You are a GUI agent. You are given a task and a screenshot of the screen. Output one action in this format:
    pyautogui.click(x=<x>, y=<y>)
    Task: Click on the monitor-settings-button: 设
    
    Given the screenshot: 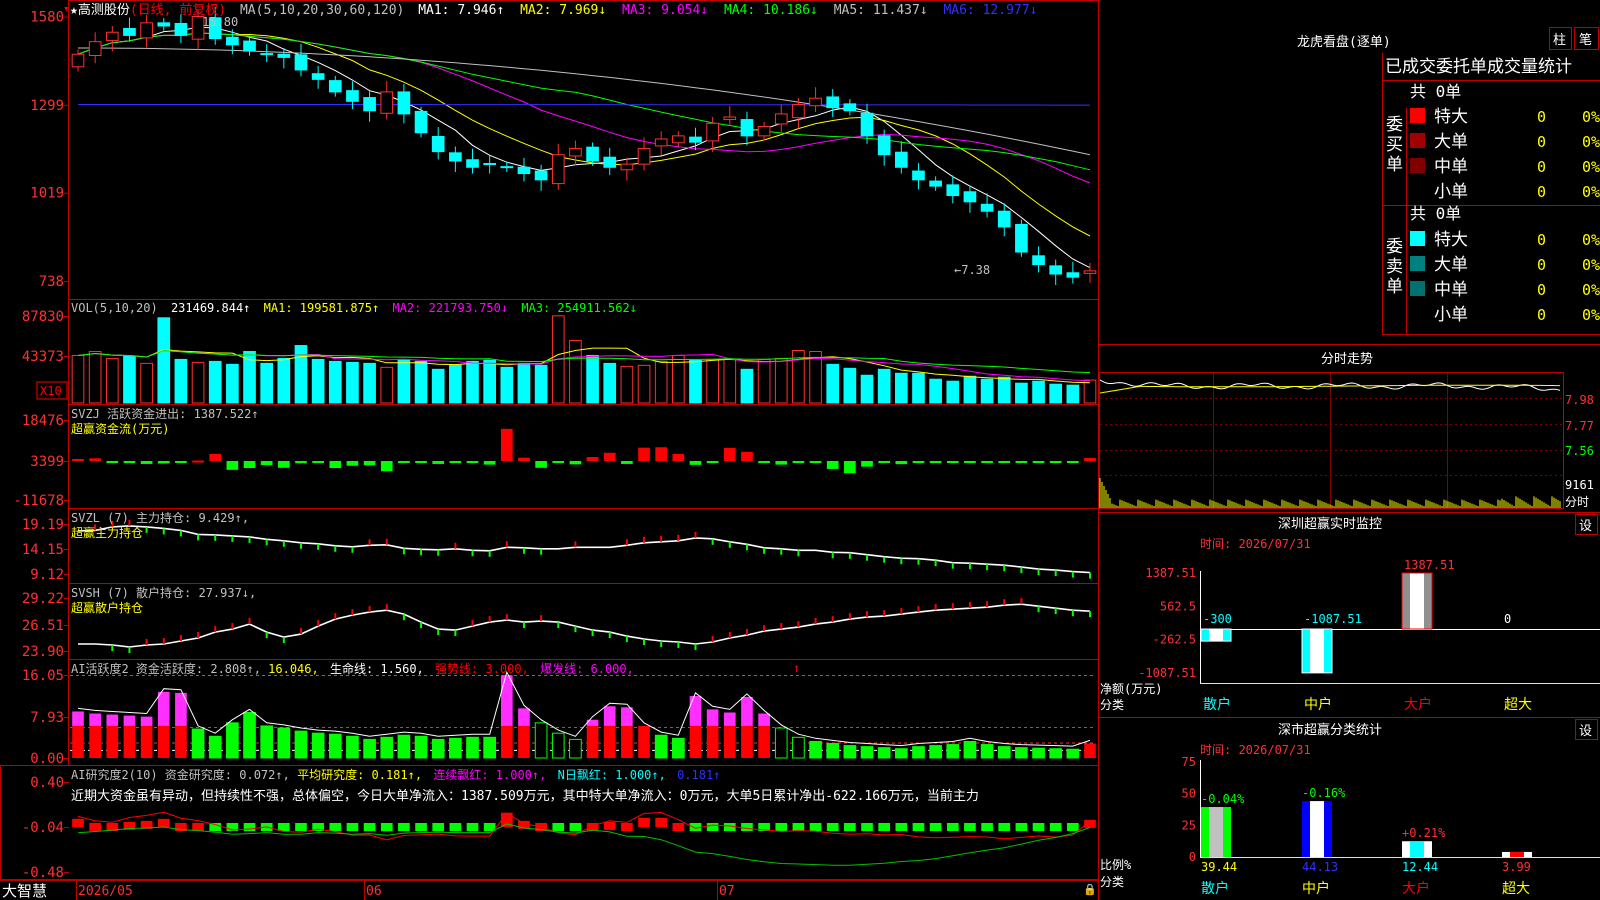 What is the action you would take?
    pyautogui.click(x=1585, y=526)
    